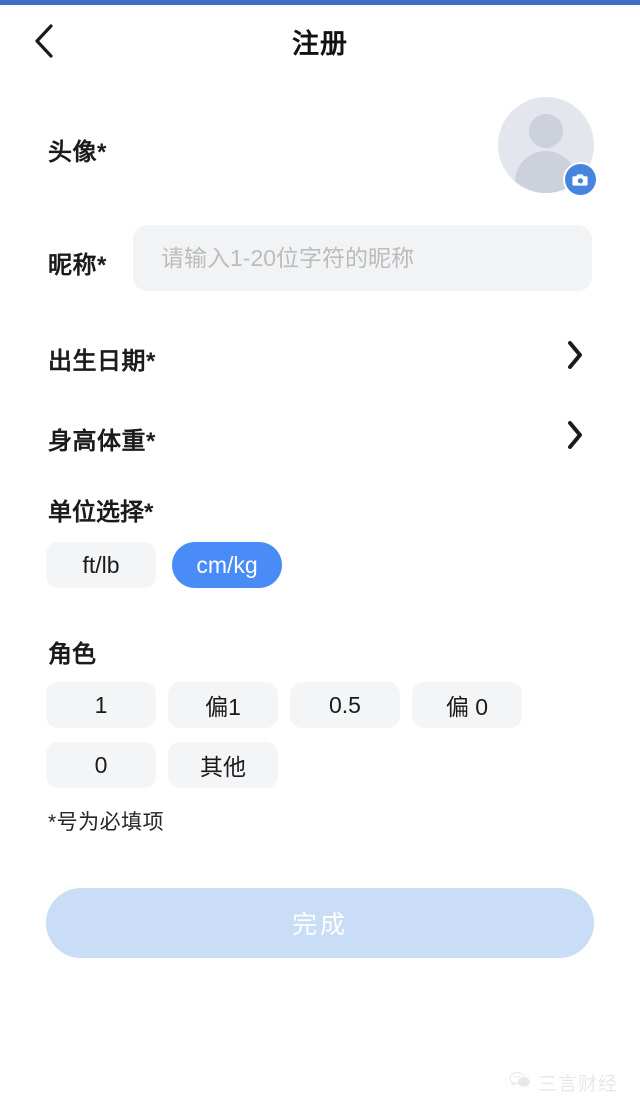 Image resolution: width=640 pixels, height=1110 pixels. What do you see at coordinates (223, 765) in the screenshot?
I see `role-option-other: 其他` at bounding box center [223, 765].